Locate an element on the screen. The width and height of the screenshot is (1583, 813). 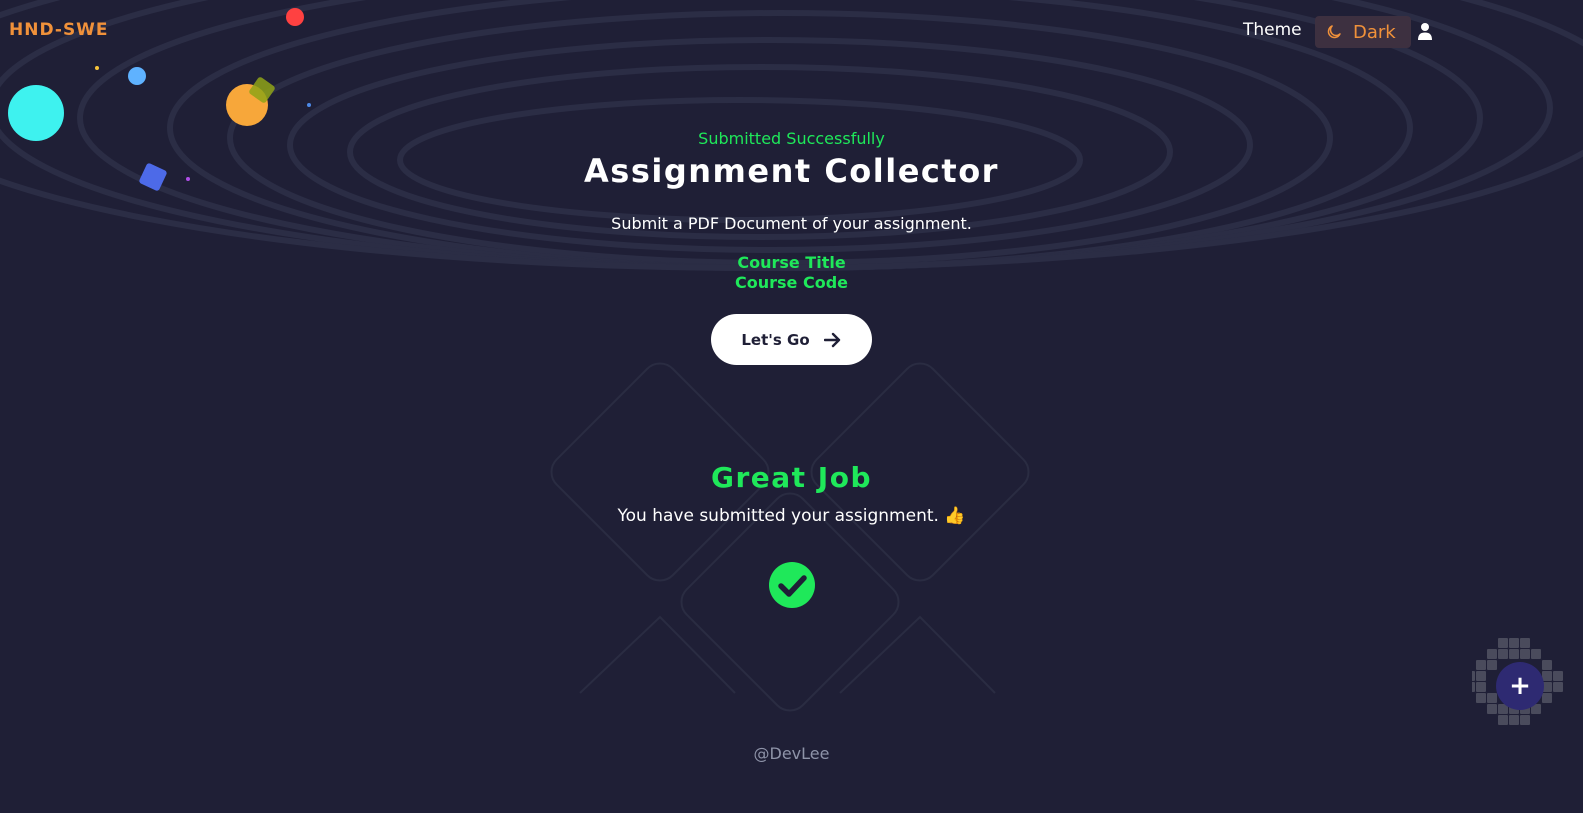
submission-status: Submitted Successfully is located at coordinates (791, 138).